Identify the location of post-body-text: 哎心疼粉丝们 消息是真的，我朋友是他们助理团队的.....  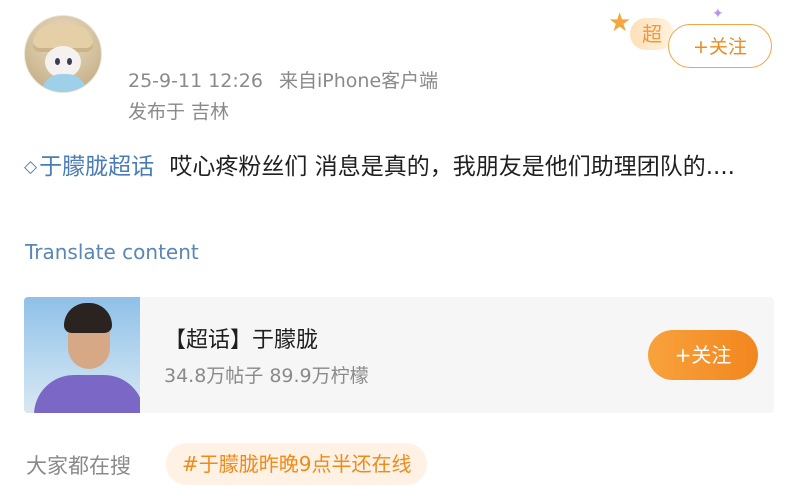
(452, 167).